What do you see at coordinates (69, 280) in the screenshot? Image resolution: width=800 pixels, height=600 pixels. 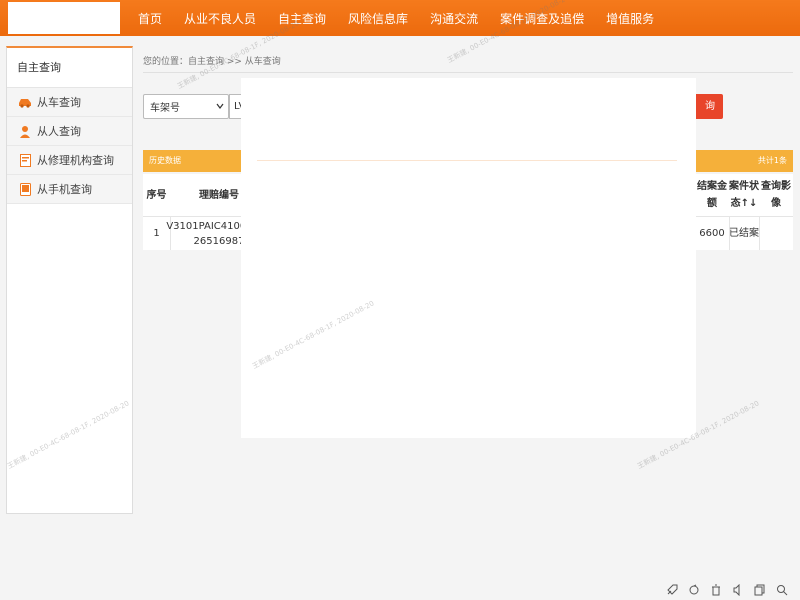 I see `sidebar: 自主查询 从车查询 从人查询 从修理机构查询 从手机查询` at bounding box center [69, 280].